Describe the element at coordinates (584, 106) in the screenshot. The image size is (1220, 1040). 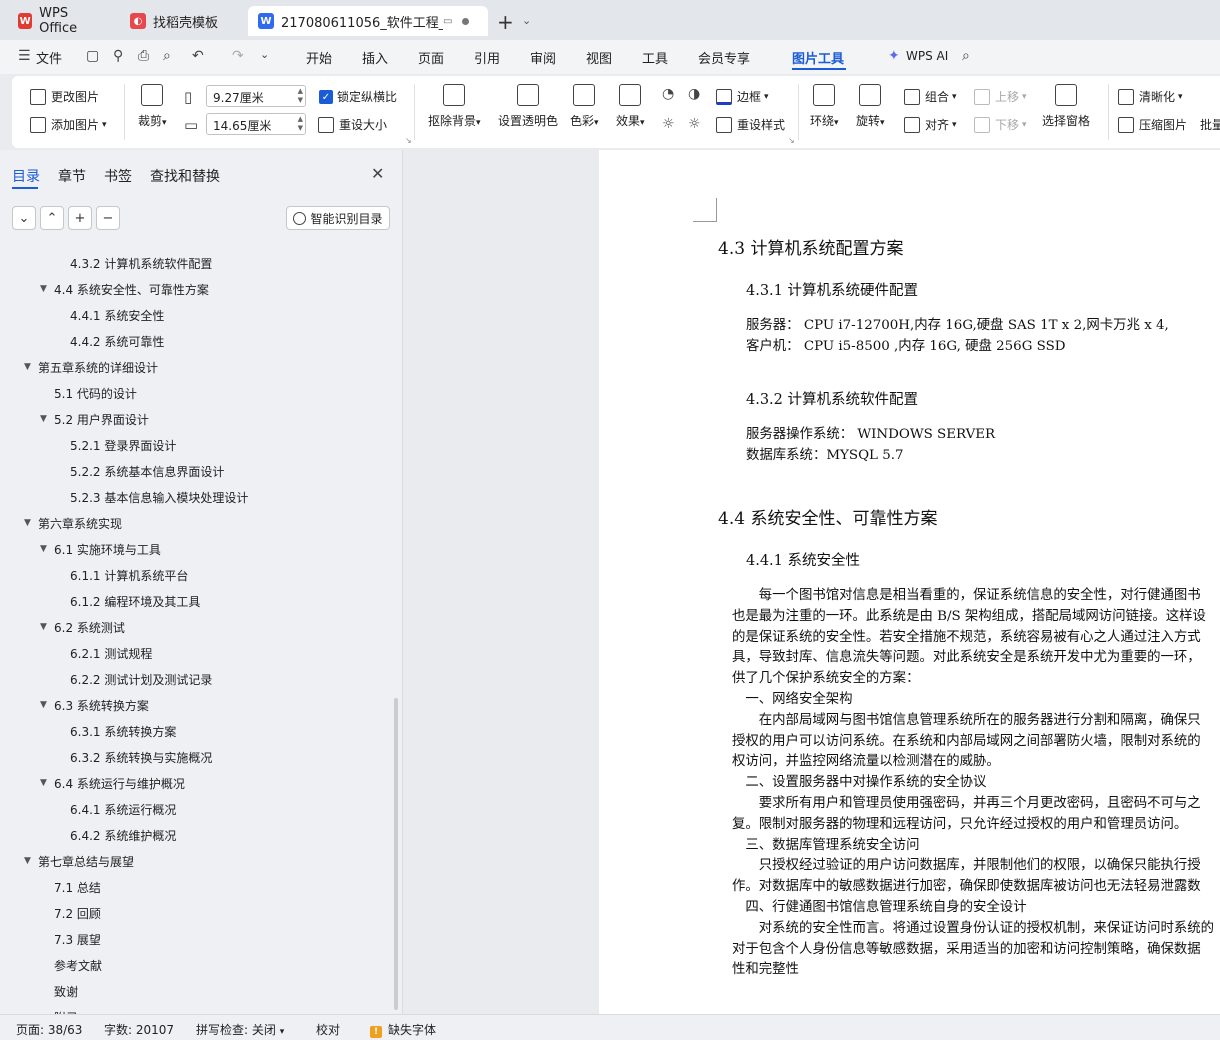
I see `color-button: 色彩▾` at that location.